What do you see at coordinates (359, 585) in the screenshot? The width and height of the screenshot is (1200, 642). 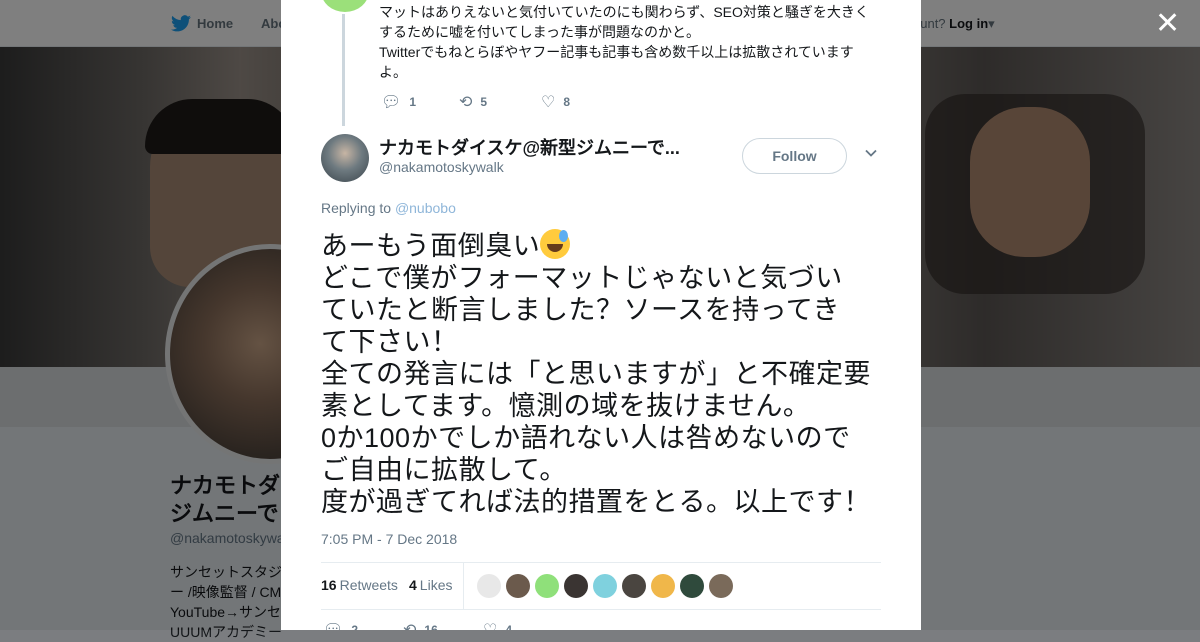 I see `retweets-stat: 16 Retweets` at bounding box center [359, 585].